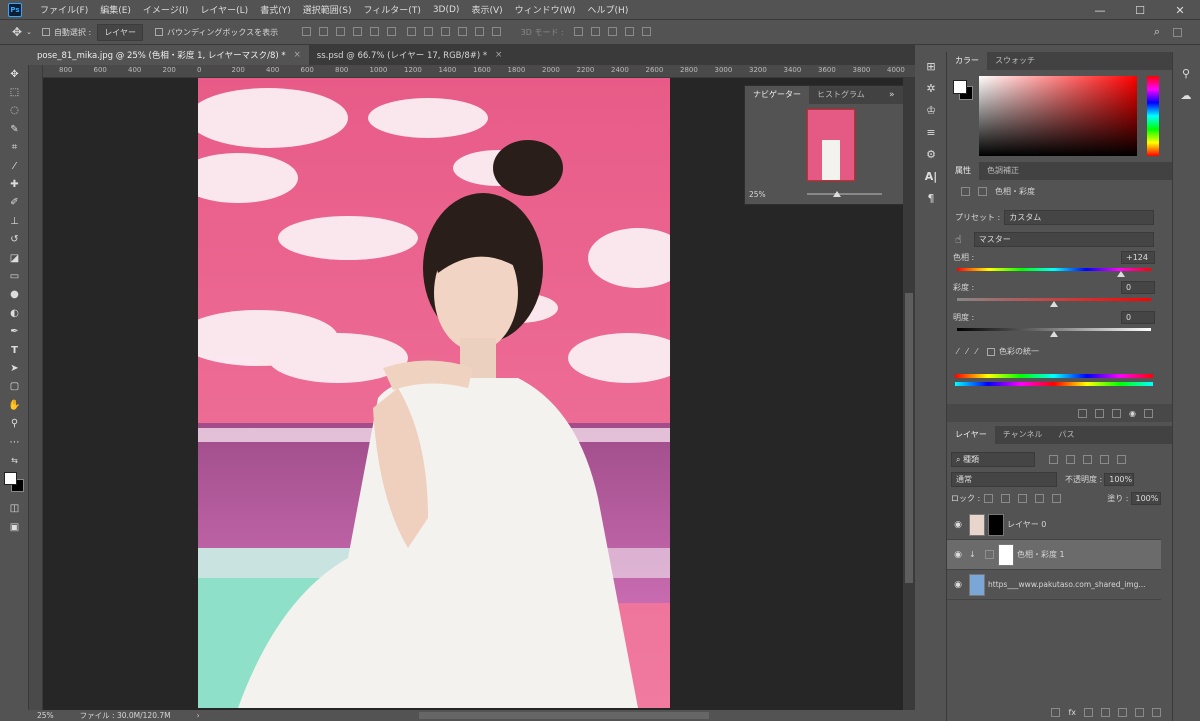  What do you see at coordinates (14, 184) in the screenshot?
I see `healing-brush-tool-icon: ✚` at bounding box center [14, 184].